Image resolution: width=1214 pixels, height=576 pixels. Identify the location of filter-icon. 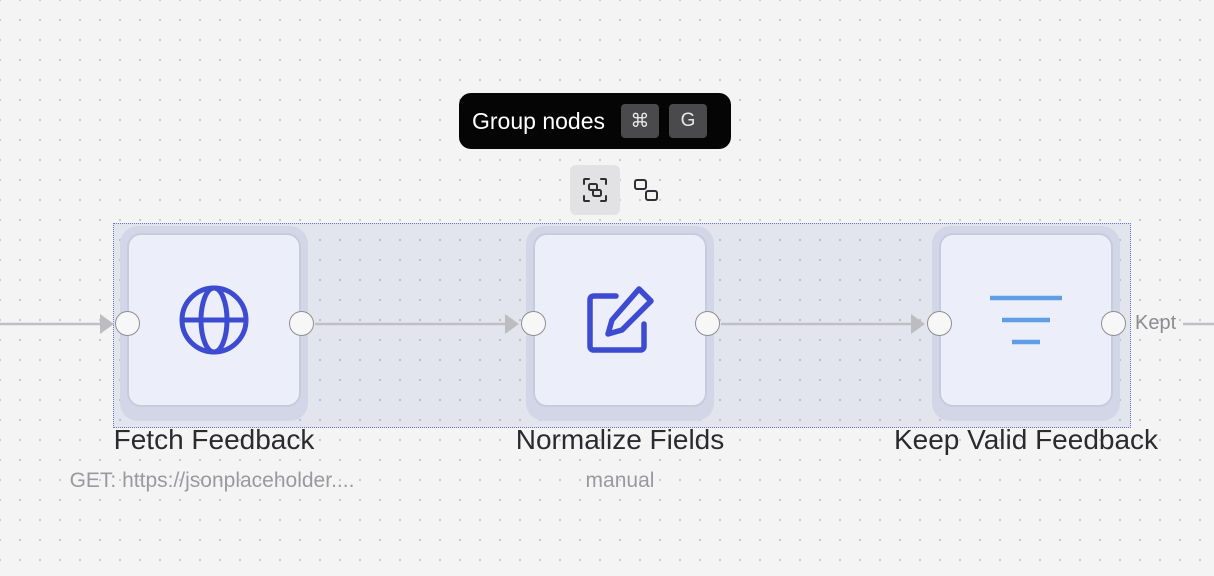
(1026, 320).